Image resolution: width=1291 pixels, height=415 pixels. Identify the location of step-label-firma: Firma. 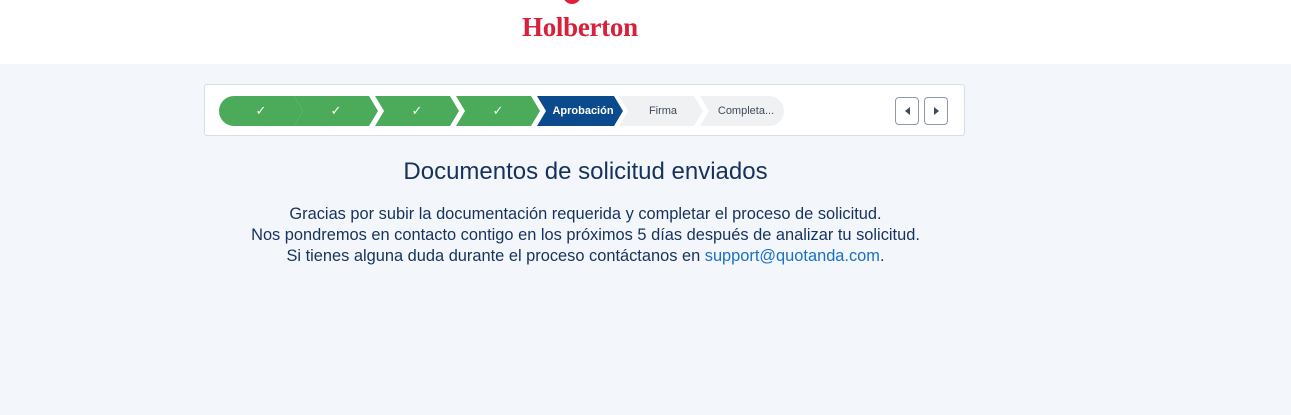
(663, 111).